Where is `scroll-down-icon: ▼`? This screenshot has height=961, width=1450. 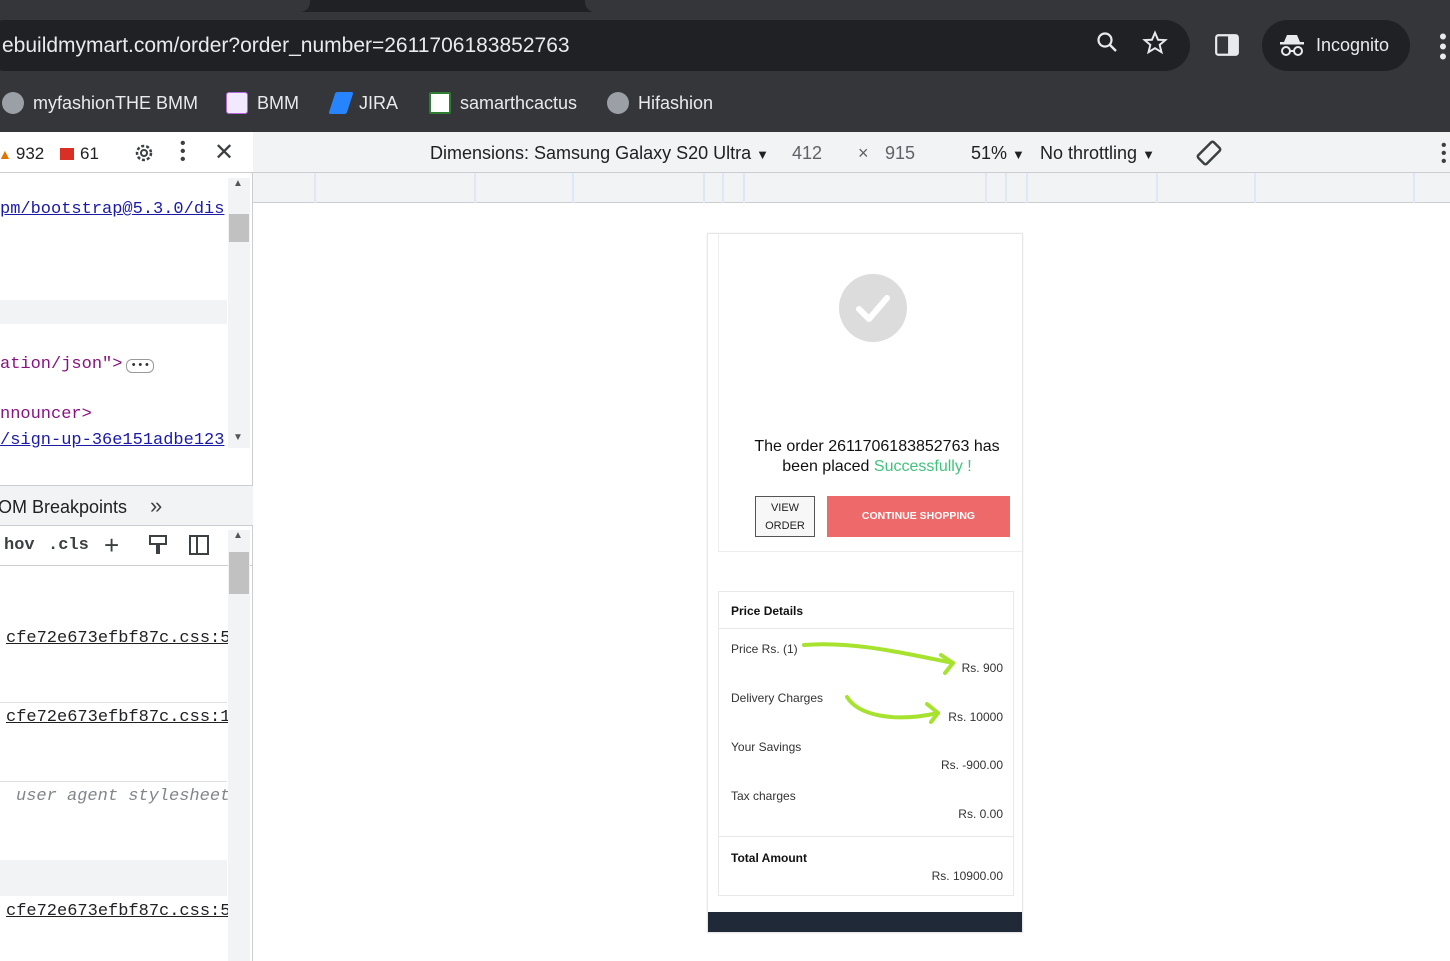 scroll-down-icon: ▼ is located at coordinates (238, 437).